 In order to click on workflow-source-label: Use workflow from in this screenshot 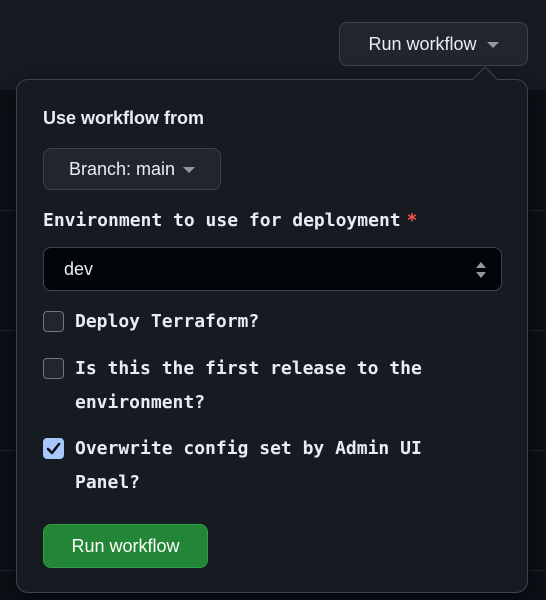, I will do `click(124, 118)`.